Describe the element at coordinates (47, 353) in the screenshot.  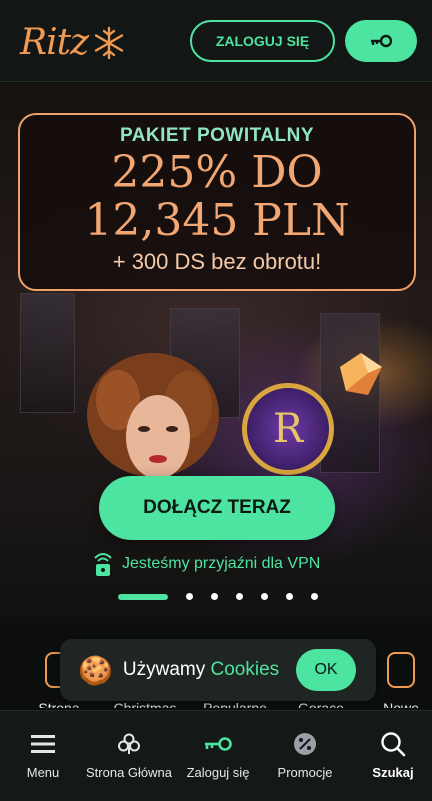
I see `slot-machine-decor` at that location.